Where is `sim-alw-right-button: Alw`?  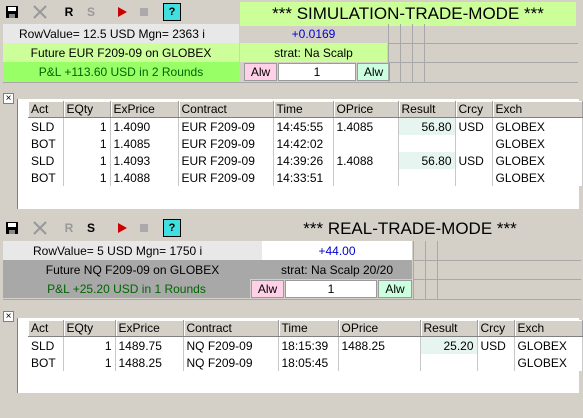 sim-alw-right-button: Alw is located at coordinates (373, 72).